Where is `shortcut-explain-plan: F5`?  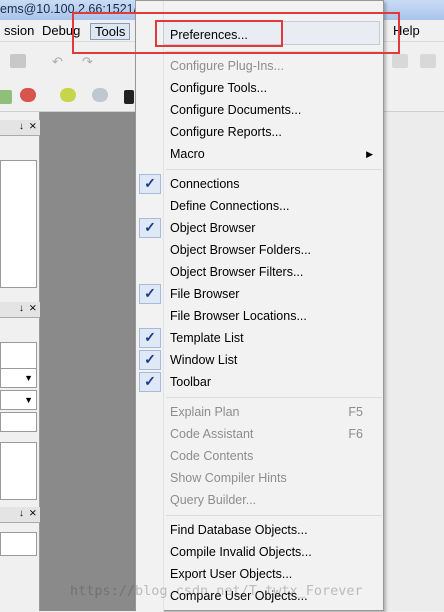 shortcut-explain-plan: F5 is located at coordinates (355, 412).